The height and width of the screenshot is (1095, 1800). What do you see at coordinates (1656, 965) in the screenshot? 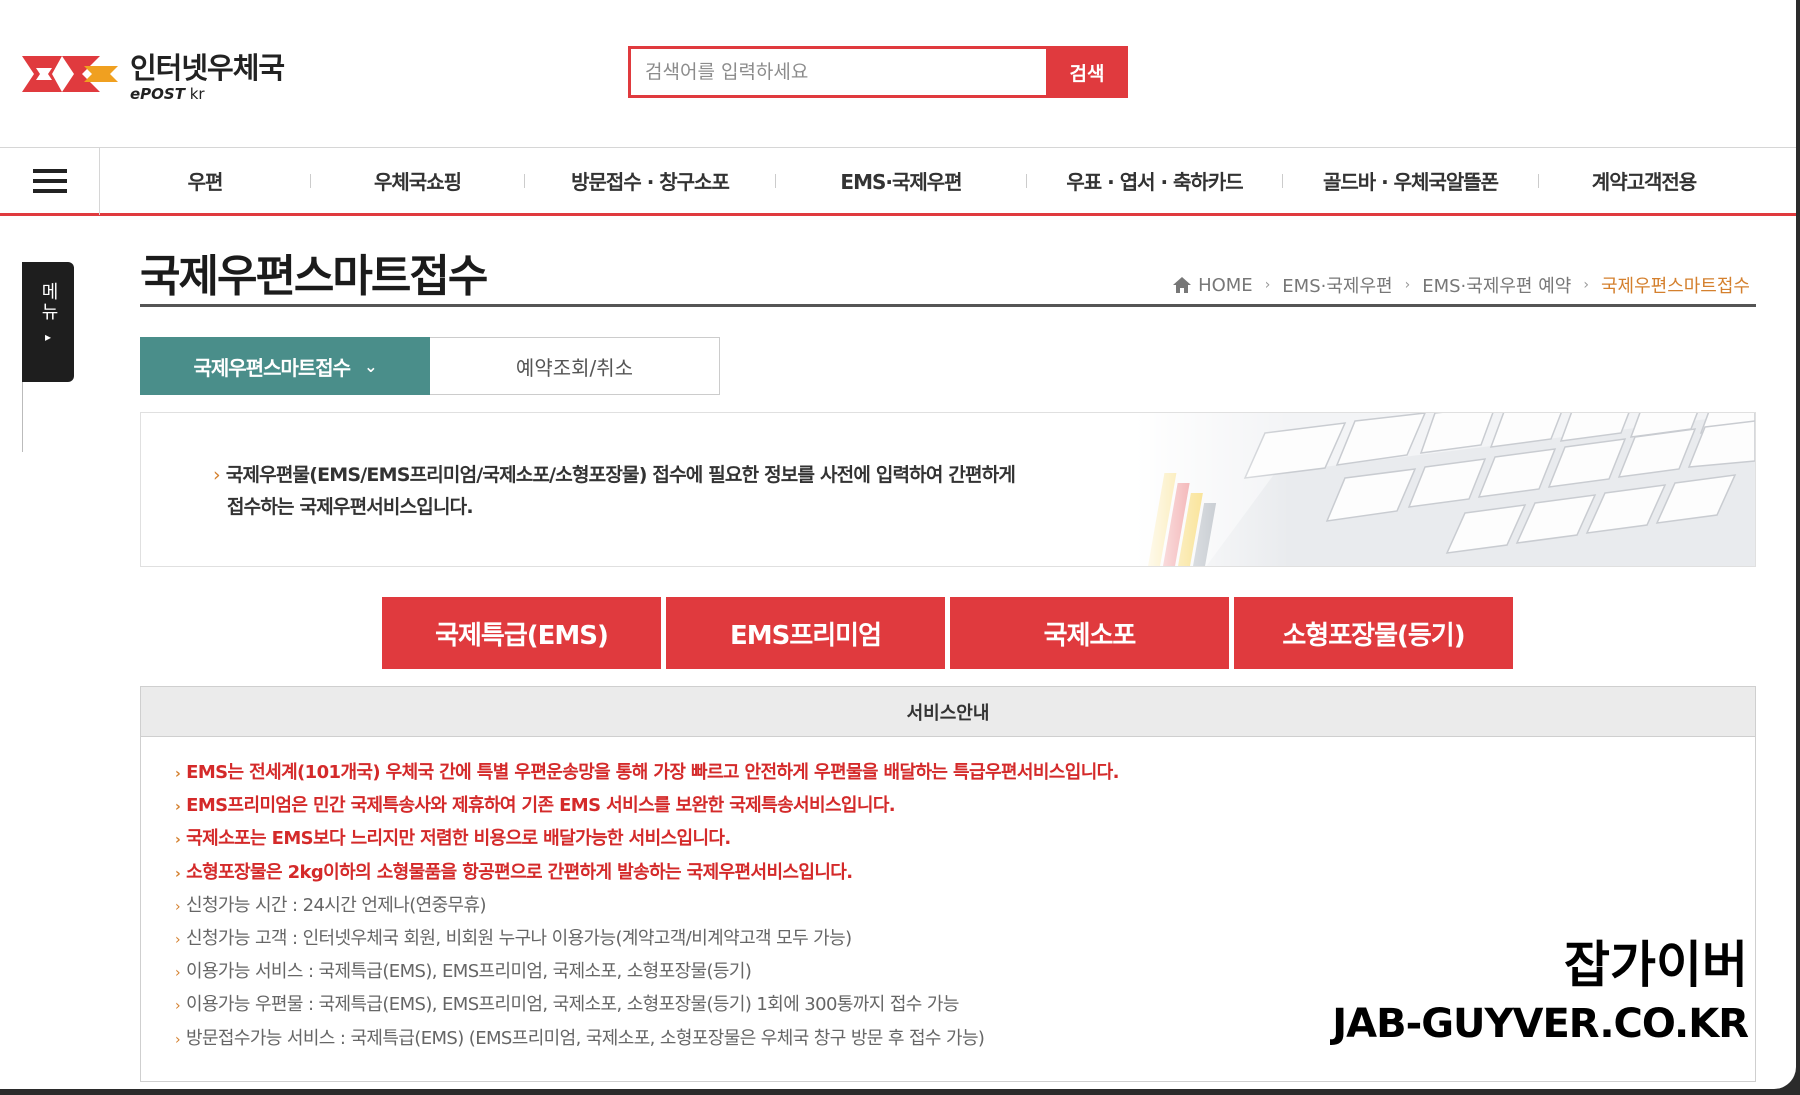
I see `watermark-korean: 잡가이버` at bounding box center [1656, 965].